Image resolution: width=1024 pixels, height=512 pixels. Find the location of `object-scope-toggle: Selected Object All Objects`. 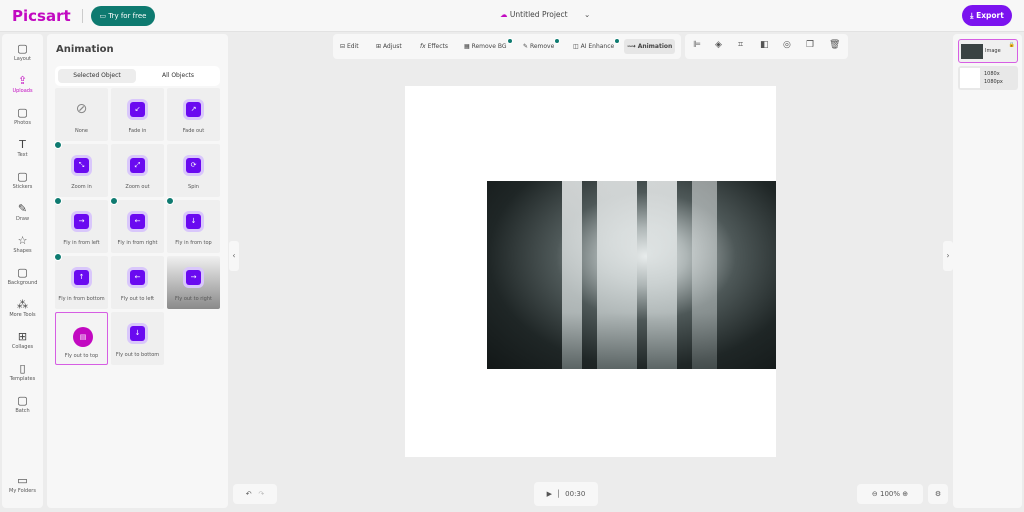

object-scope-toggle: Selected Object All Objects is located at coordinates (137, 76).